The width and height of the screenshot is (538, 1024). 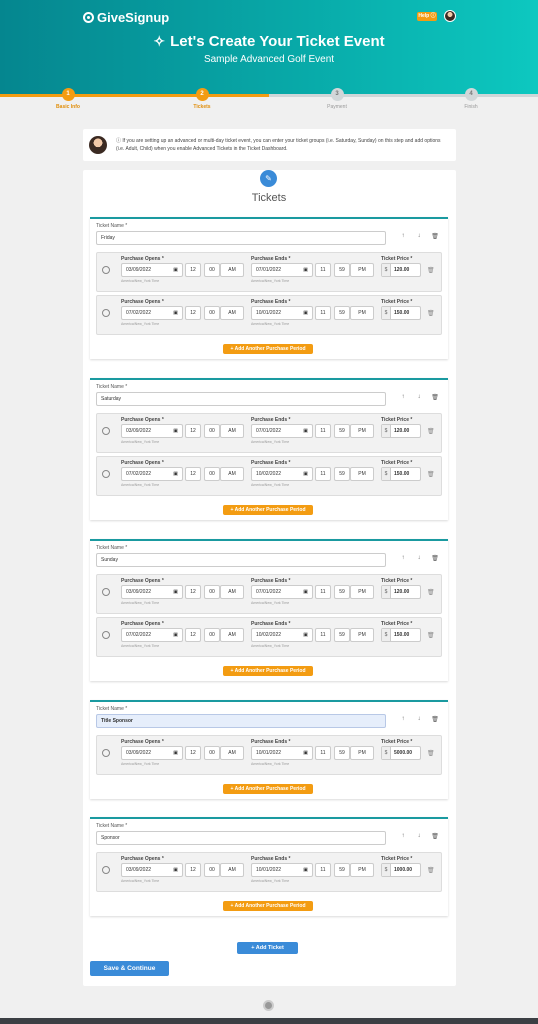 I want to click on ticket-price-input: $5000.00, so click(x=401, y=753).